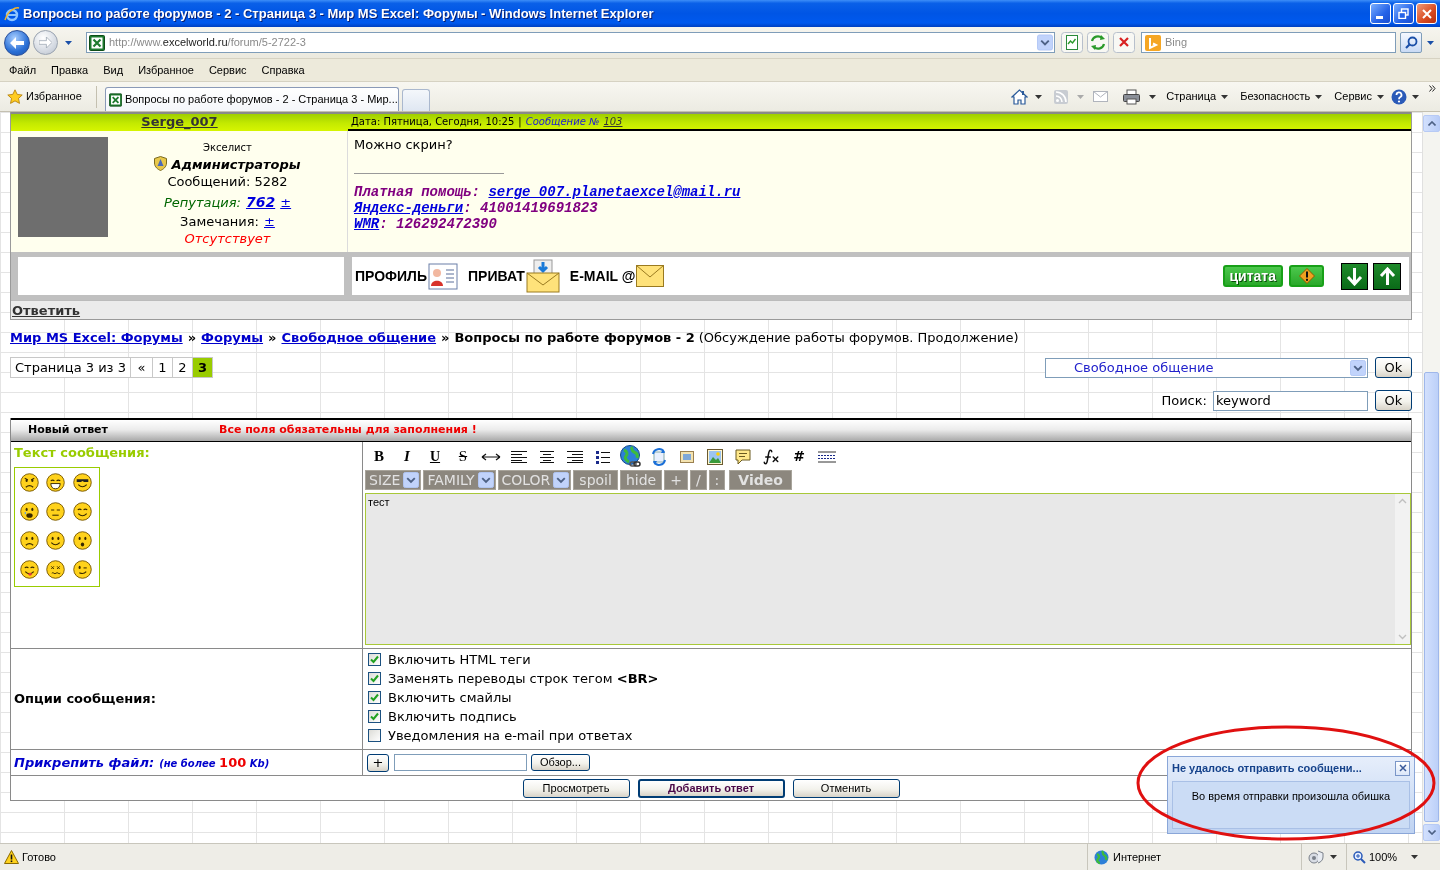  What do you see at coordinates (659, 456) in the screenshot?
I see `refresh-arrows-icon` at bounding box center [659, 456].